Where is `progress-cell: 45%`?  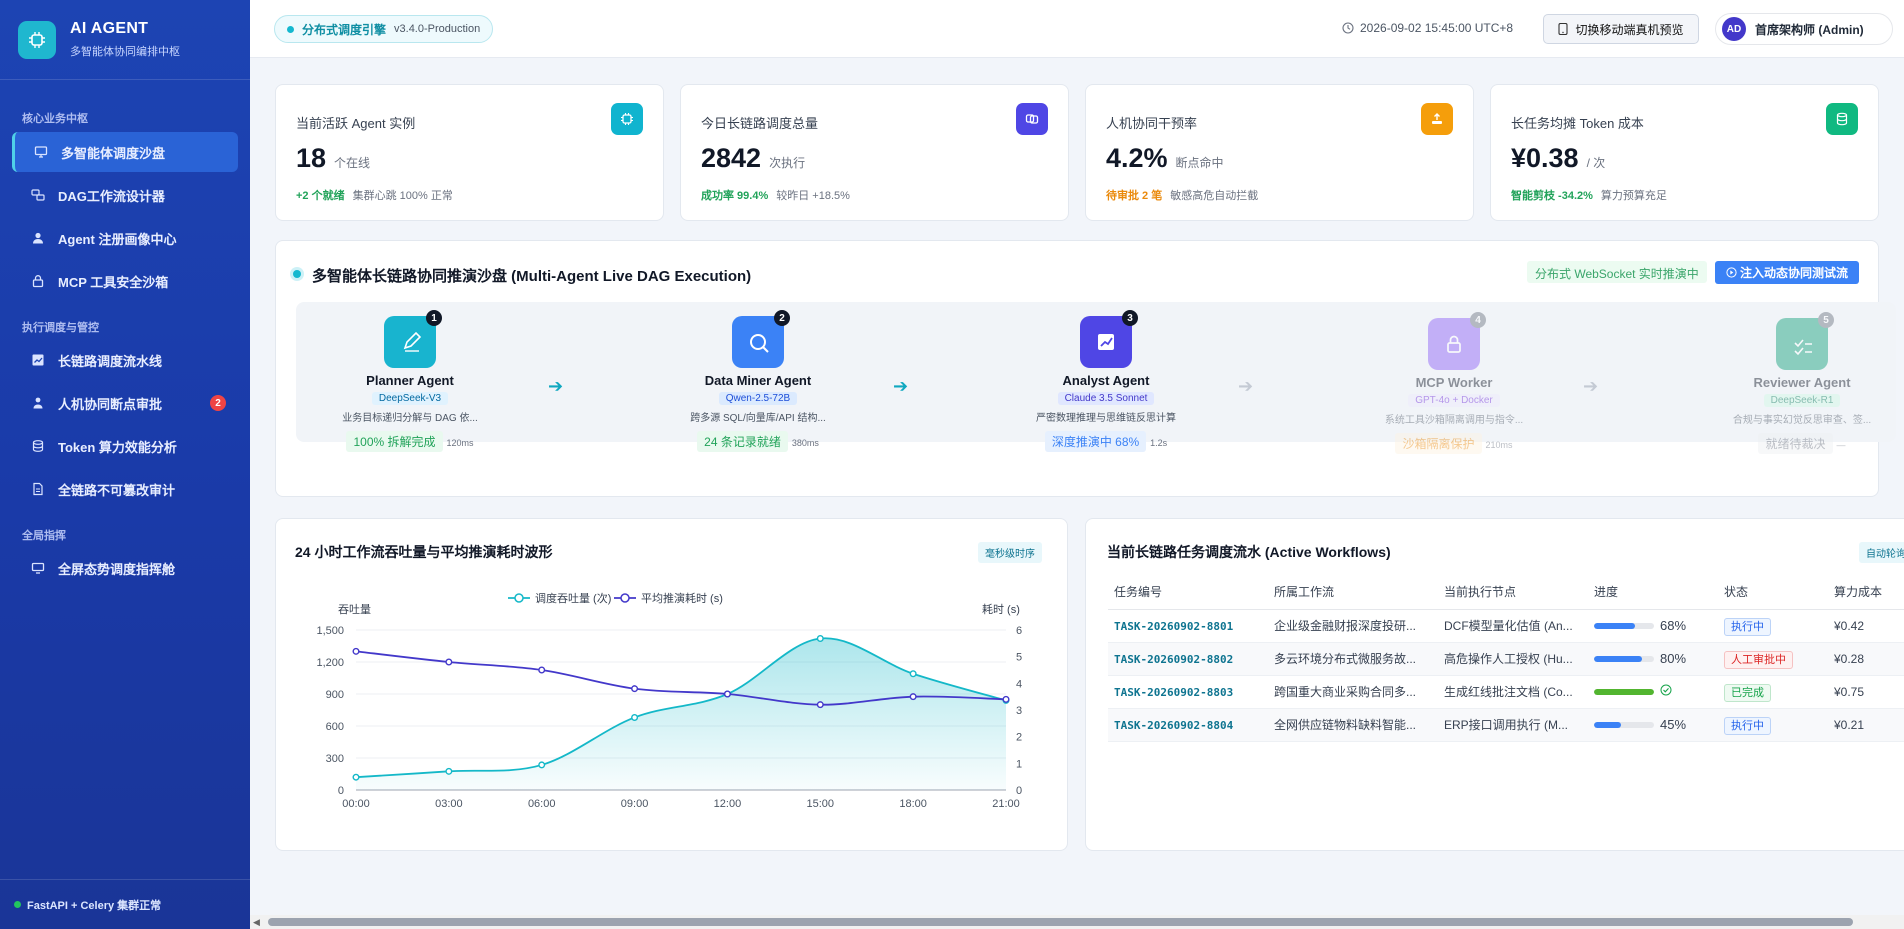
progress-cell: 45% is located at coordinates (1653, 725).